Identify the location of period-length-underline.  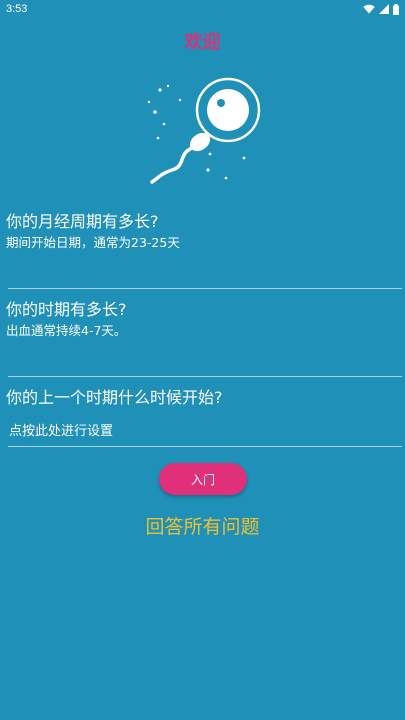
(205, 376).